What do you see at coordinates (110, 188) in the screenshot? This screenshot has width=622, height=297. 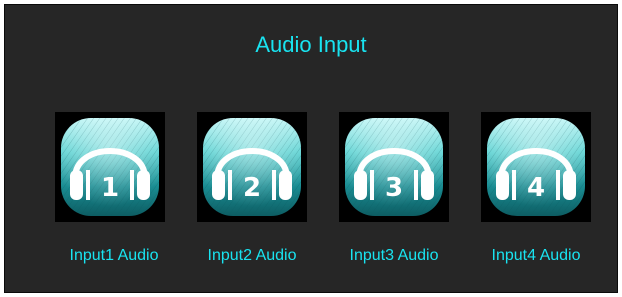 I see `input-number: 1` at bounding box center [110, 188].